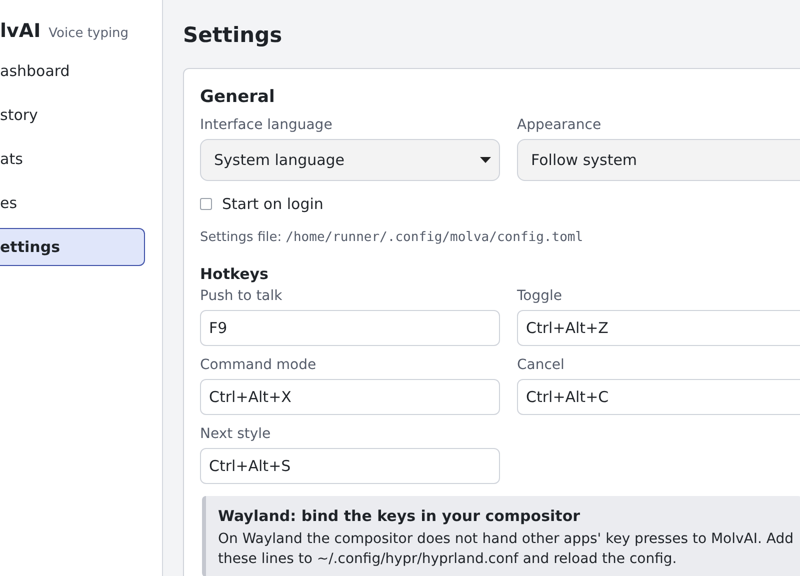 The width and height of the screenshot is (800, 576). What do you see at coordinates (206, 204) in the screenshot?
I see `checkbox` at bounding box center [206, 204].